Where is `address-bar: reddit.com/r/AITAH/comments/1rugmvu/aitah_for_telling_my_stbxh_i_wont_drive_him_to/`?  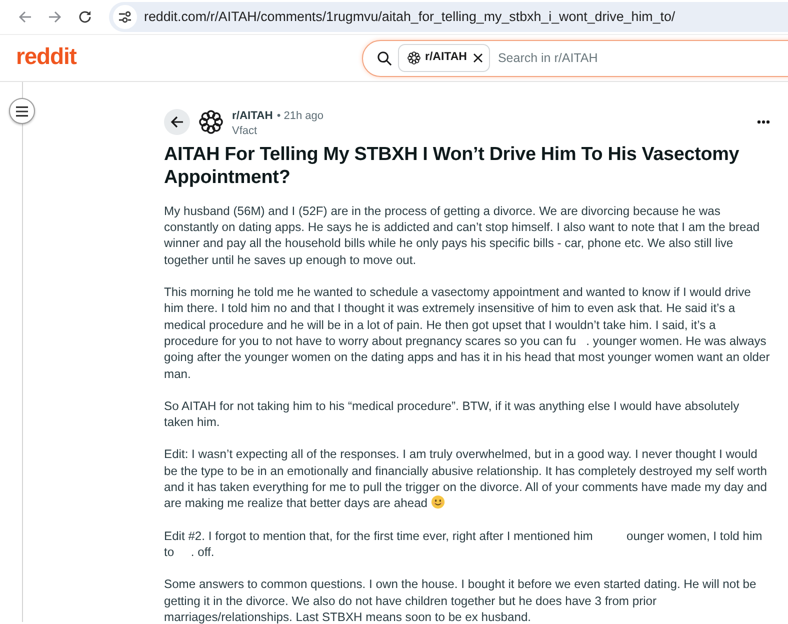 address-bar: reddit.com/r/AITAH/comments/1rugmvu/aitah_for_telling_my_stbxh_i_wont_drive_him_to/ is located at coordinates (448, 17).